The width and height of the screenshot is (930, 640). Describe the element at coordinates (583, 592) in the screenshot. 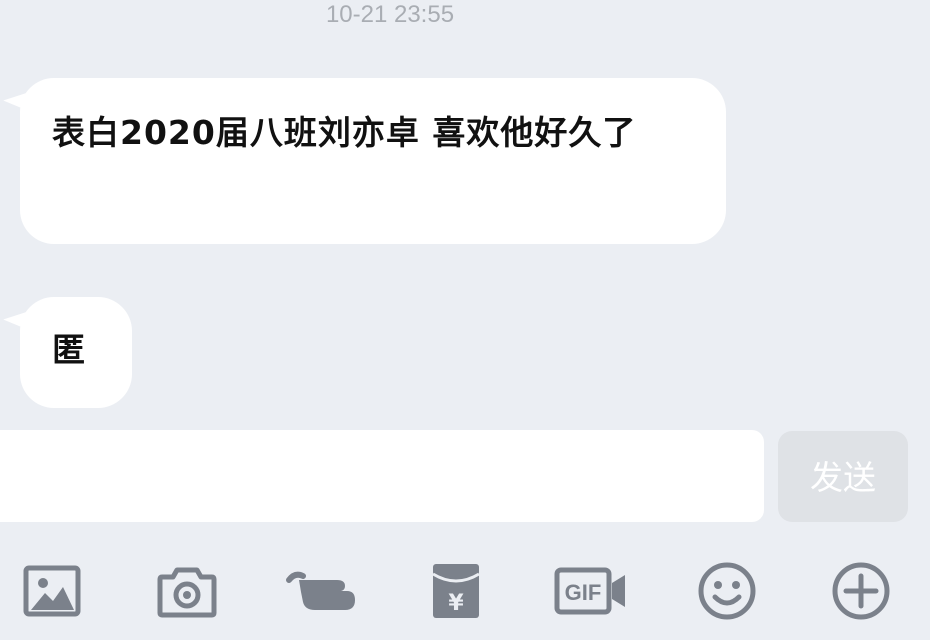

I see `gif-label: GIF` at that location.